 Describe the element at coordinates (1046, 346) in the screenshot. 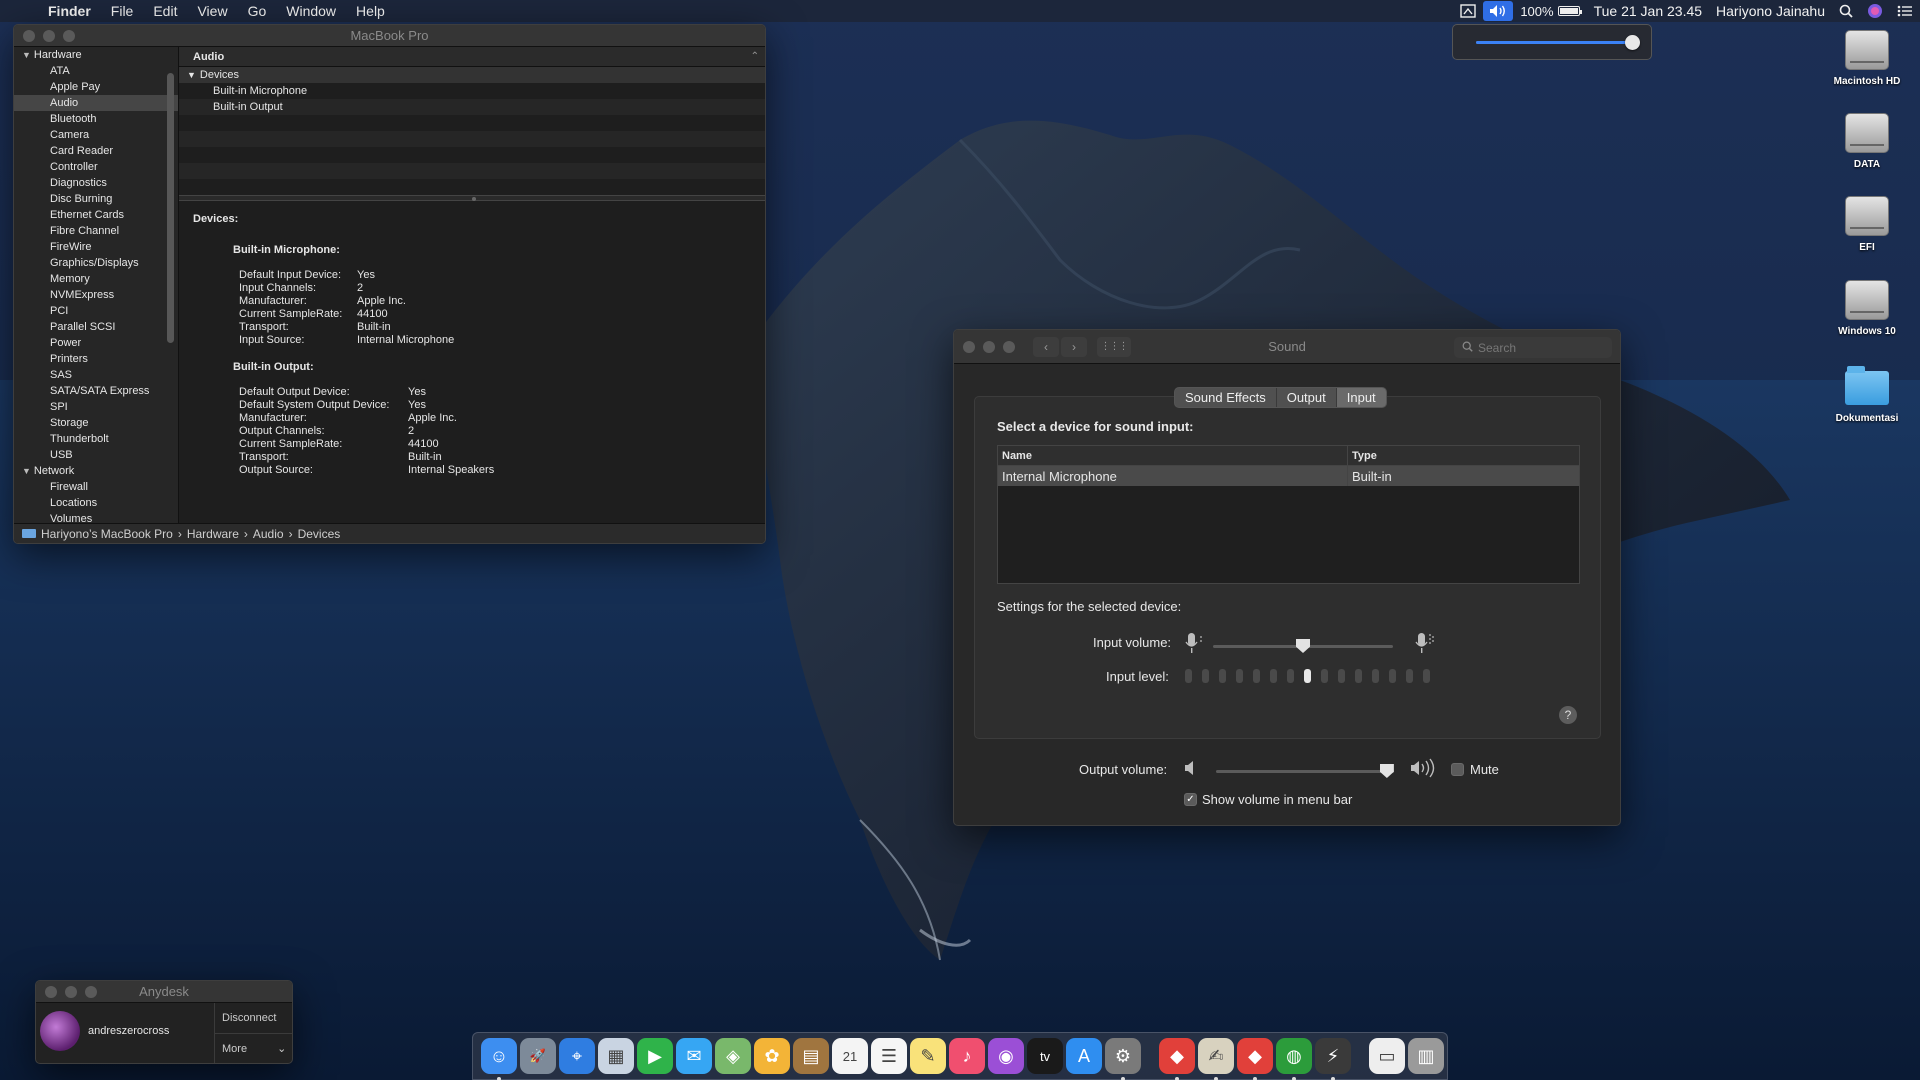

I see `back-button: ‹` at that location.